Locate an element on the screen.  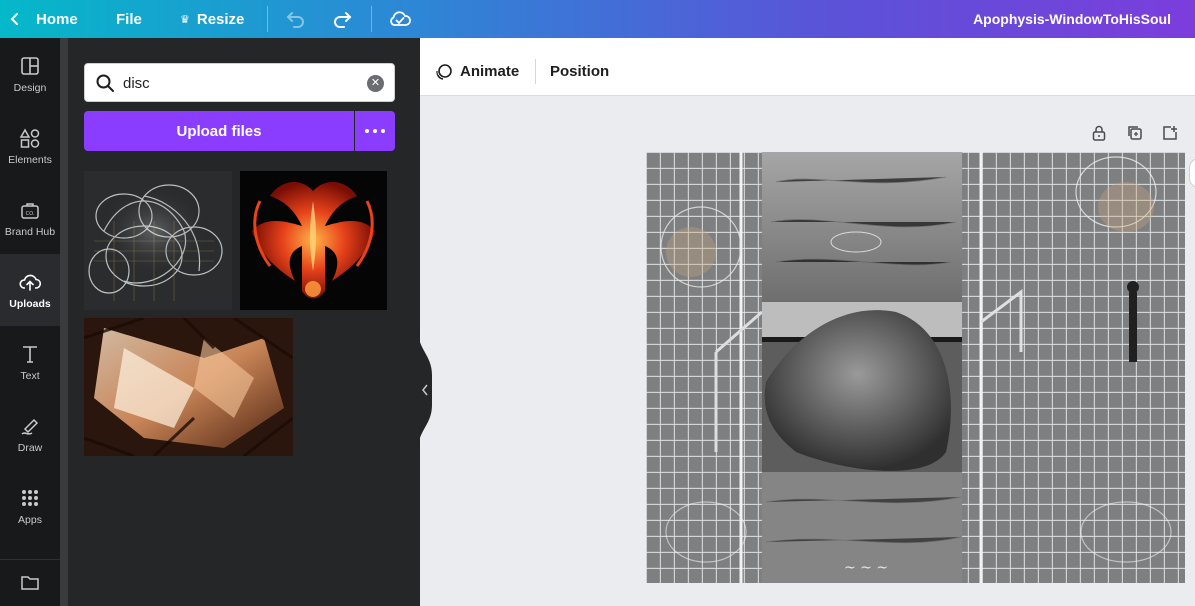
rail-item-label: Design is located at coordinates (30, 87).